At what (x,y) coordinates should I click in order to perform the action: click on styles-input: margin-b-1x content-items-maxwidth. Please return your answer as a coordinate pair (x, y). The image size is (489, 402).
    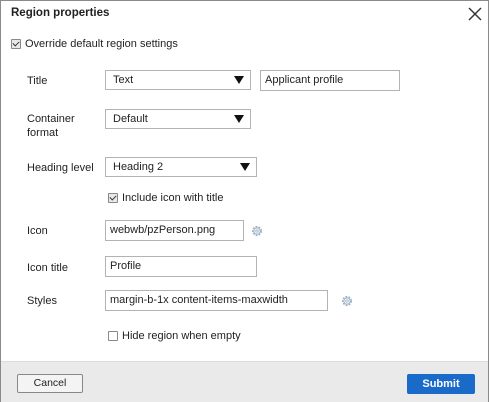
    Looking at the image, I should click on (216, 300).